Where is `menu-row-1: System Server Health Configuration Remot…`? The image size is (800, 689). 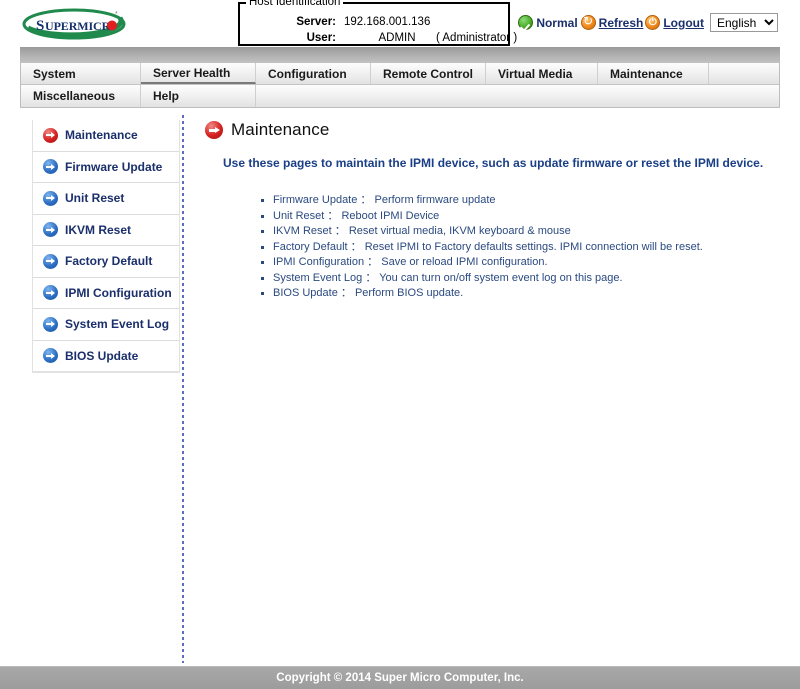
menu-row-1: System Server Health Configuration Remot… is located at coordinates (400, 74).